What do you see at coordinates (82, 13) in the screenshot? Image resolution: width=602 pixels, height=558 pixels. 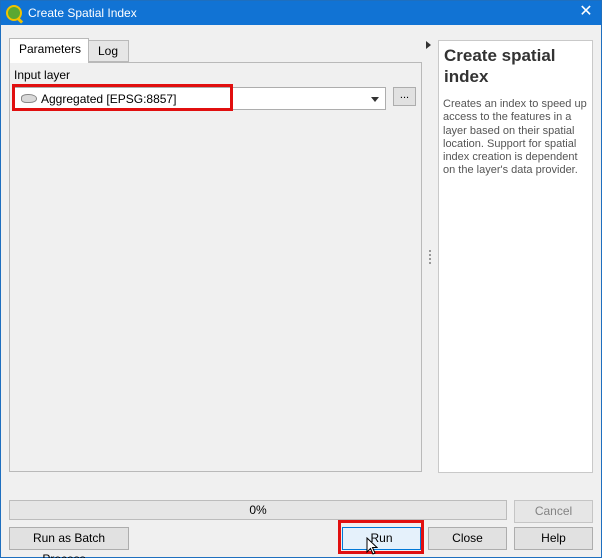 I see `window-title: Create Spatial Index` at bounding box center [82, 13].